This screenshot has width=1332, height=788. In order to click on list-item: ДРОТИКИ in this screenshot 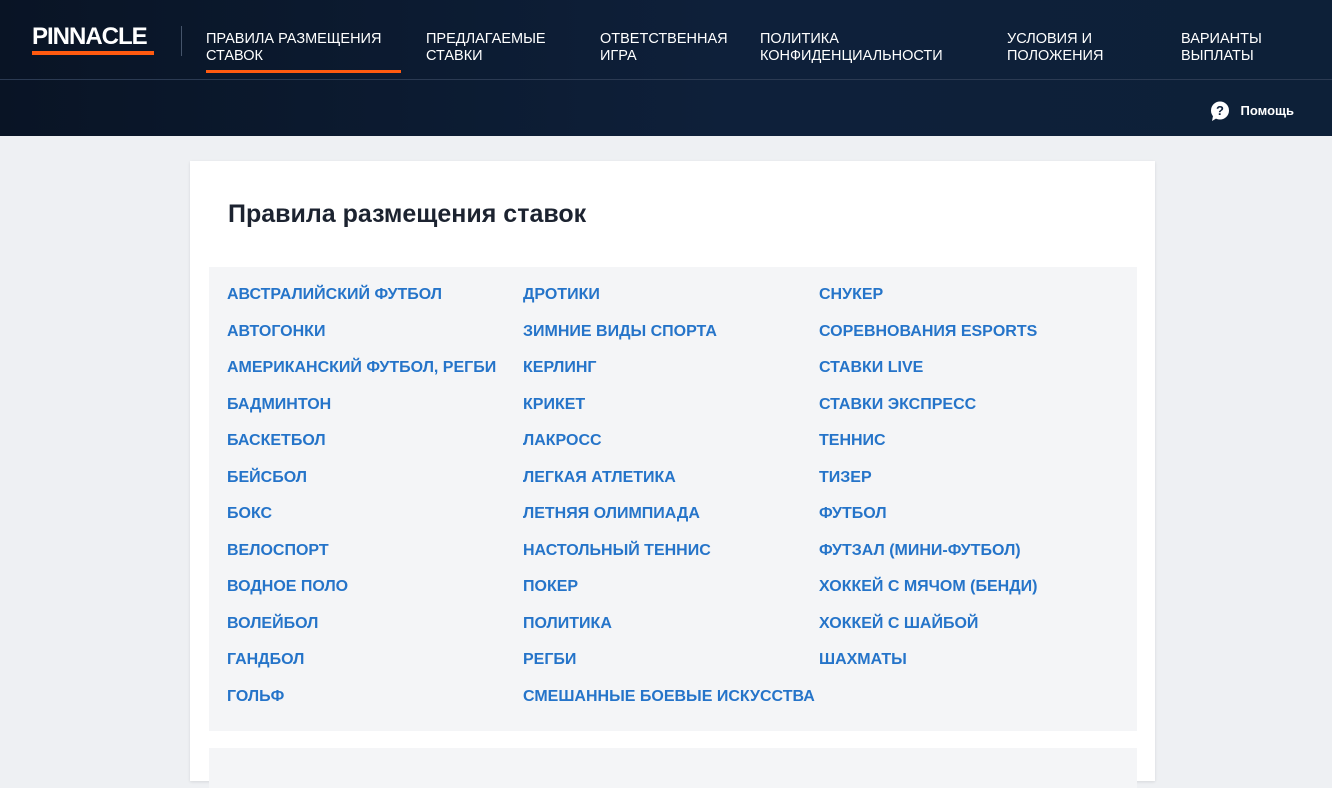, I will do `click(669, 303)`.